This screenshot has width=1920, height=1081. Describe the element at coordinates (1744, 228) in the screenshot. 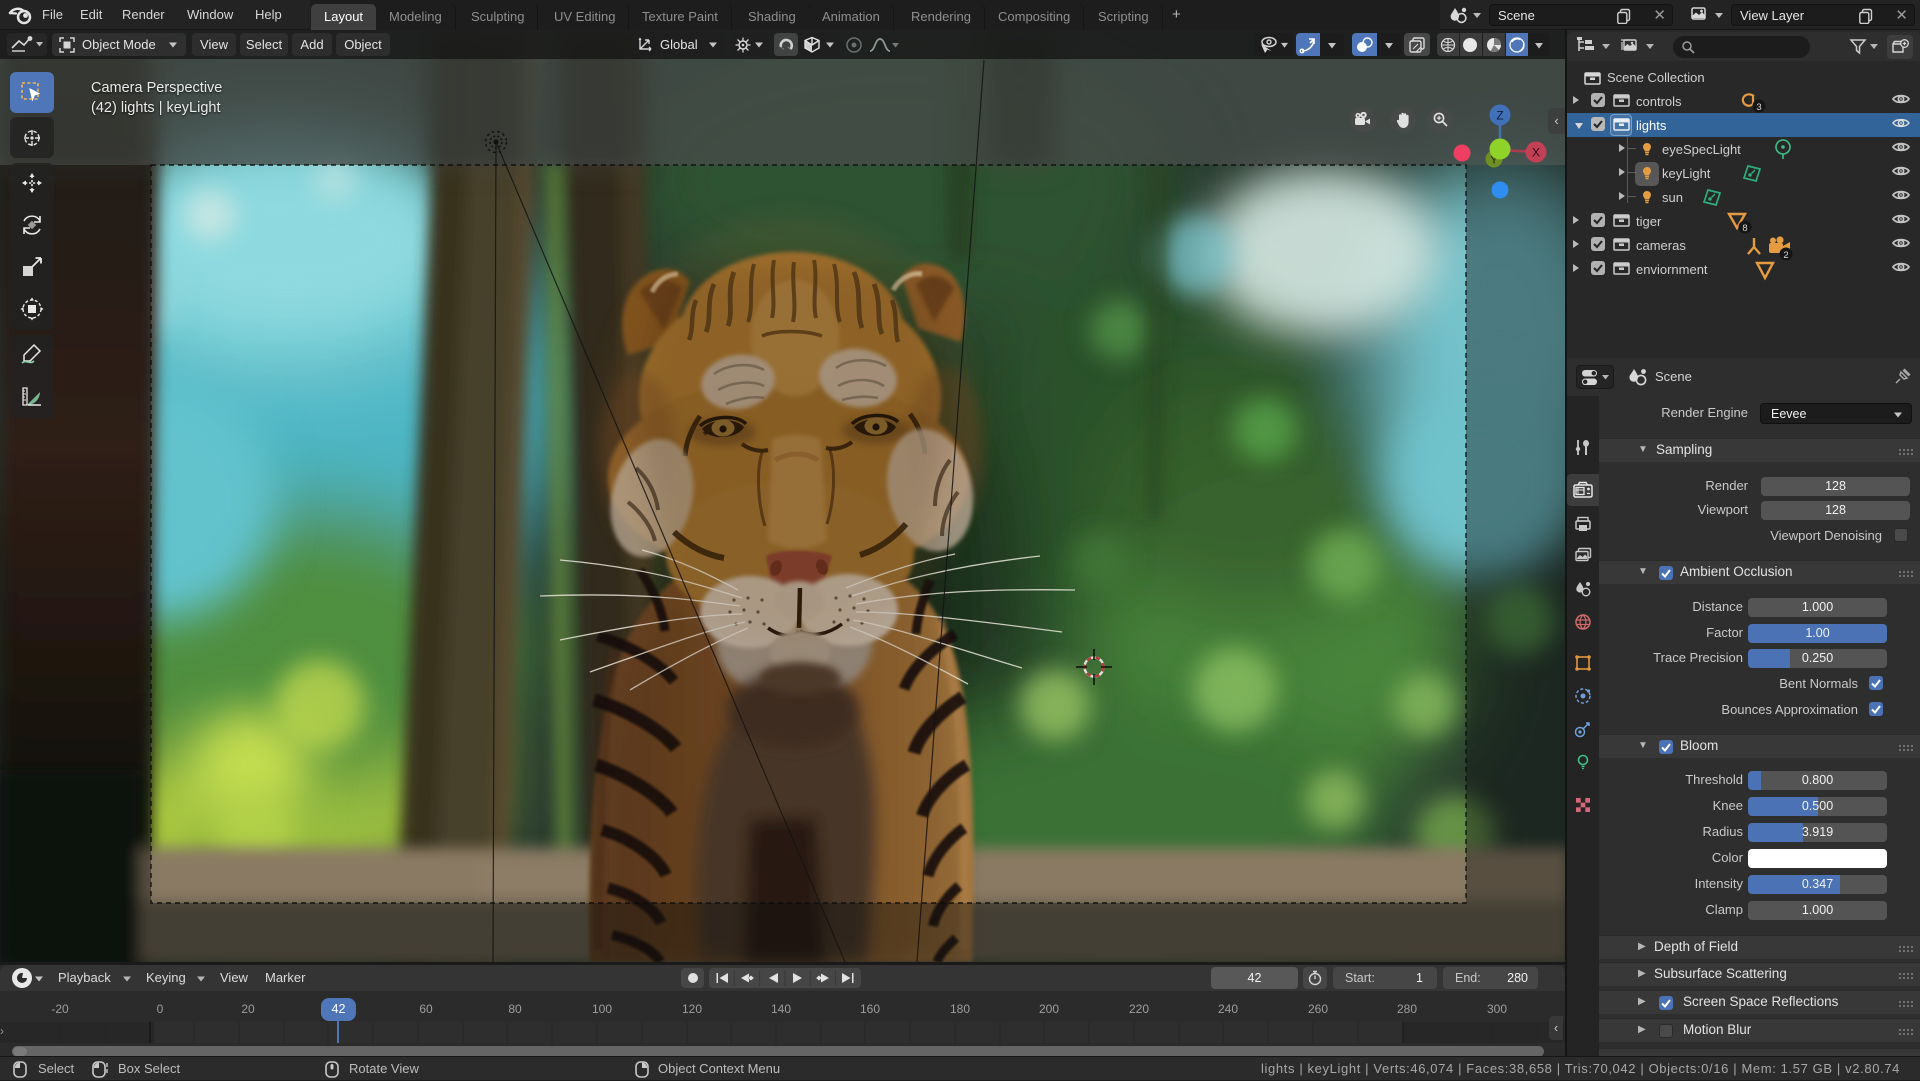

I see `svg-text: 8` at that location.